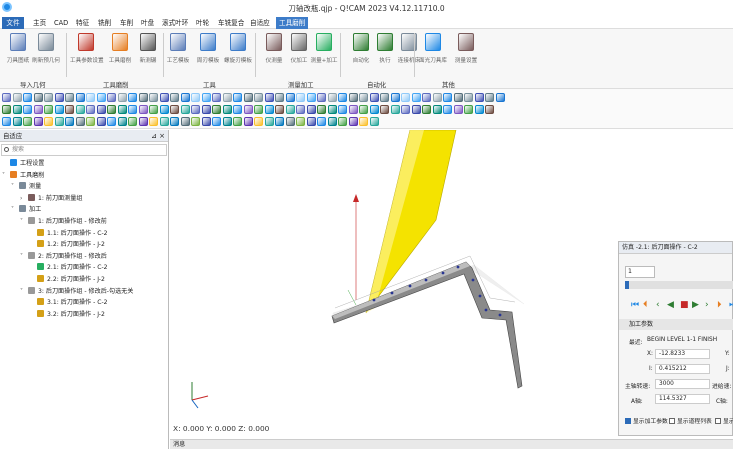 Image resolution: width=733 pixels, height=449 pixels. I want to click on menu-tab-1: CAD, so click(61, 23).